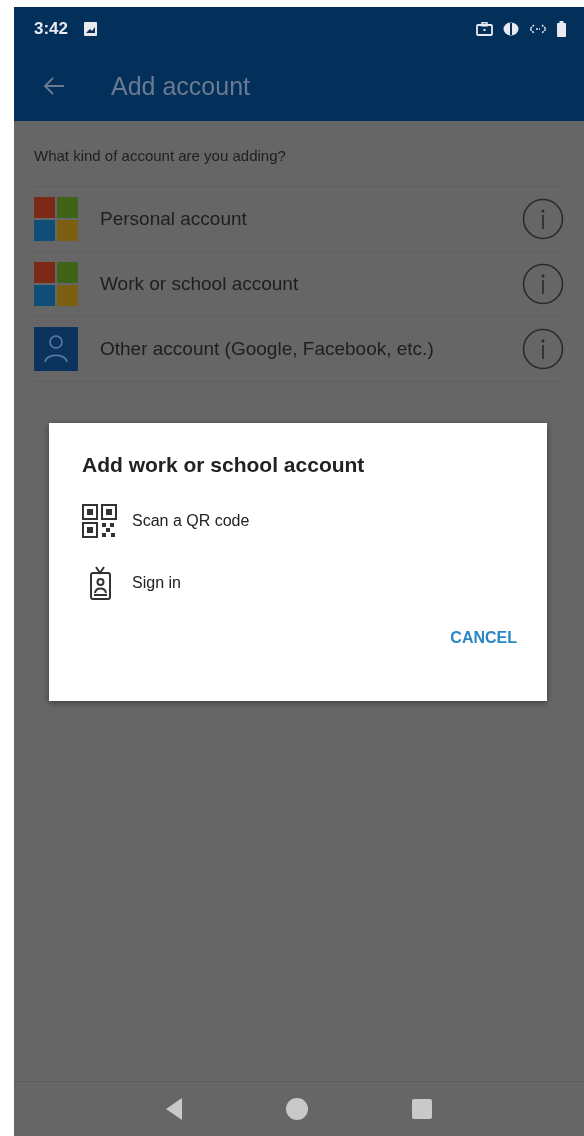 The height and width of the screenshot is (1136, 584). Describe the element at coordinates (300, 583) in the screenshot. I see `dialog-option: Sign in` at that location.